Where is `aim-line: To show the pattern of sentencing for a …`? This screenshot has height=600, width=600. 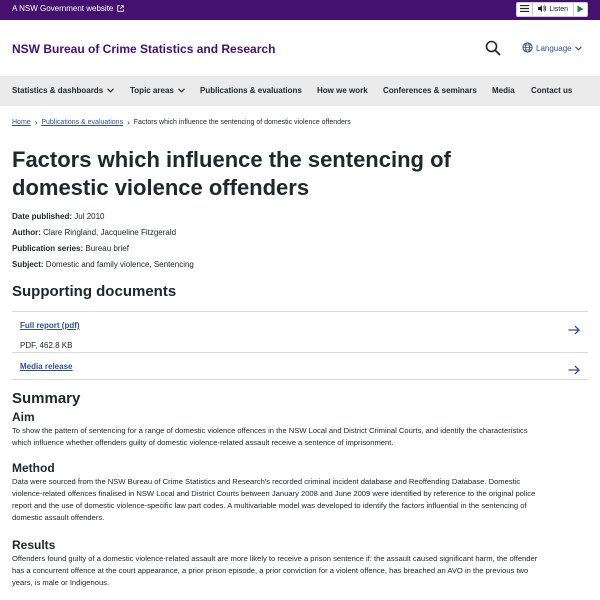
aim-line: To show the pattern of sentencing for a … is located at coordinates (270, 430).